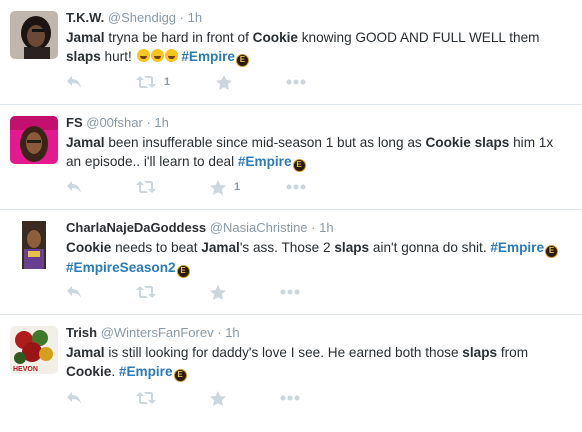 The image size is (582, 432). Describe the element at coordinates (430, 247) in the screenshot. I see `text-segment: ain't gonna do shit.` at that location.